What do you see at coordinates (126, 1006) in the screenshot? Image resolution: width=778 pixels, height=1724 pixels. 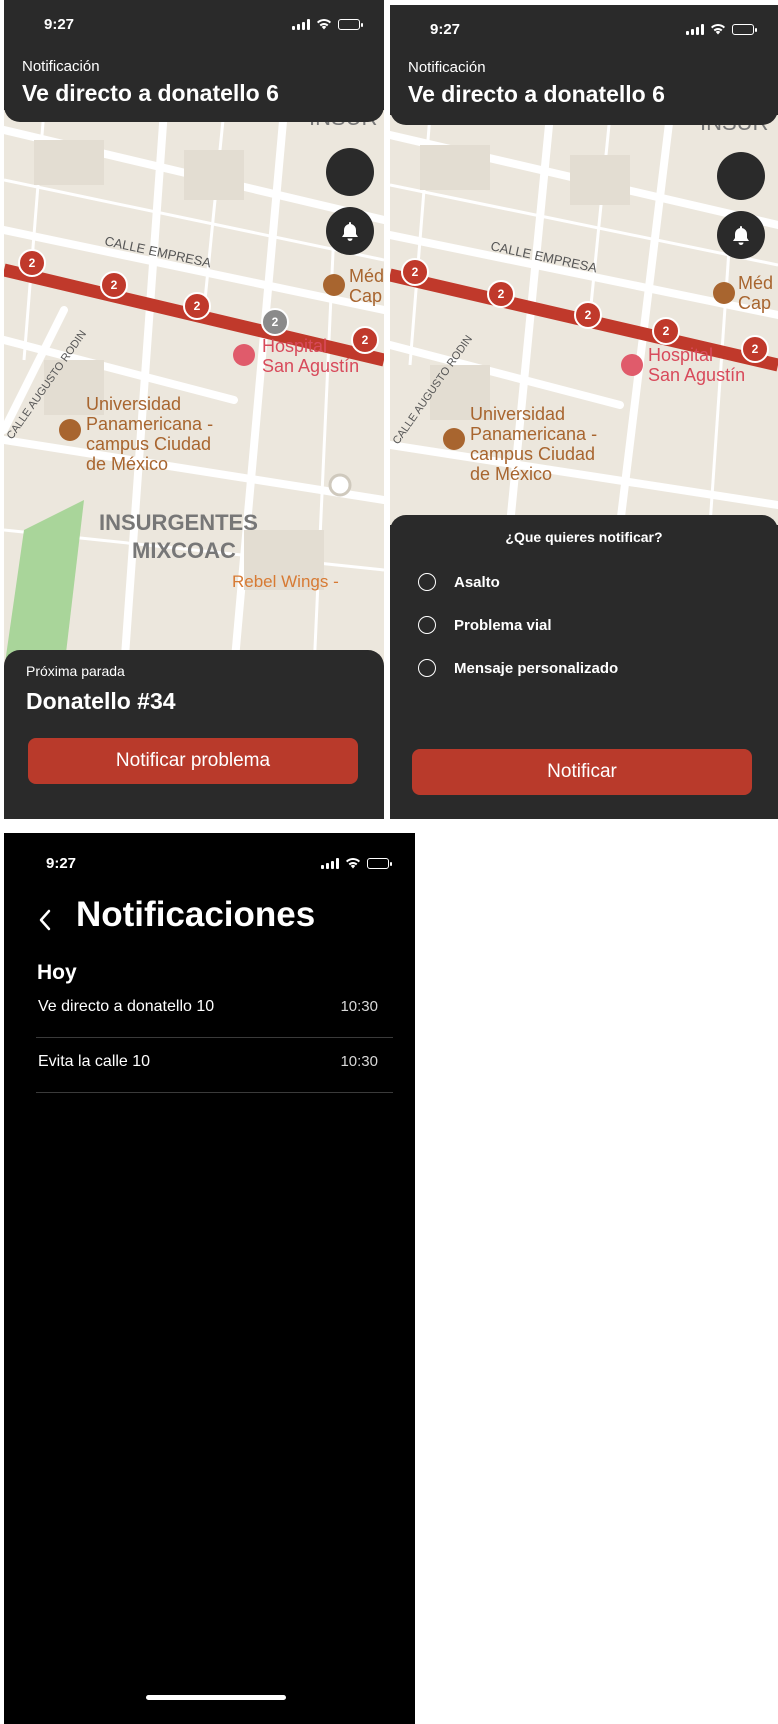 I see `notification-text: Ve directo a donatello 10` at bounding box center [126, 1006].